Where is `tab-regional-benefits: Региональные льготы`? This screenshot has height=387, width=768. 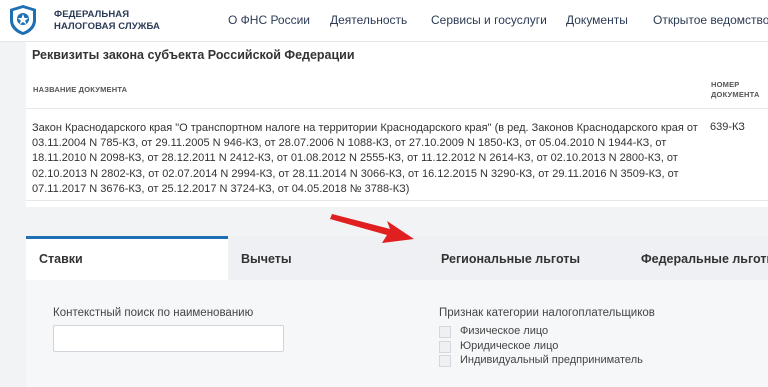
tab-regional-benefits: Региональные льготы is located at coordinates (528, 258).